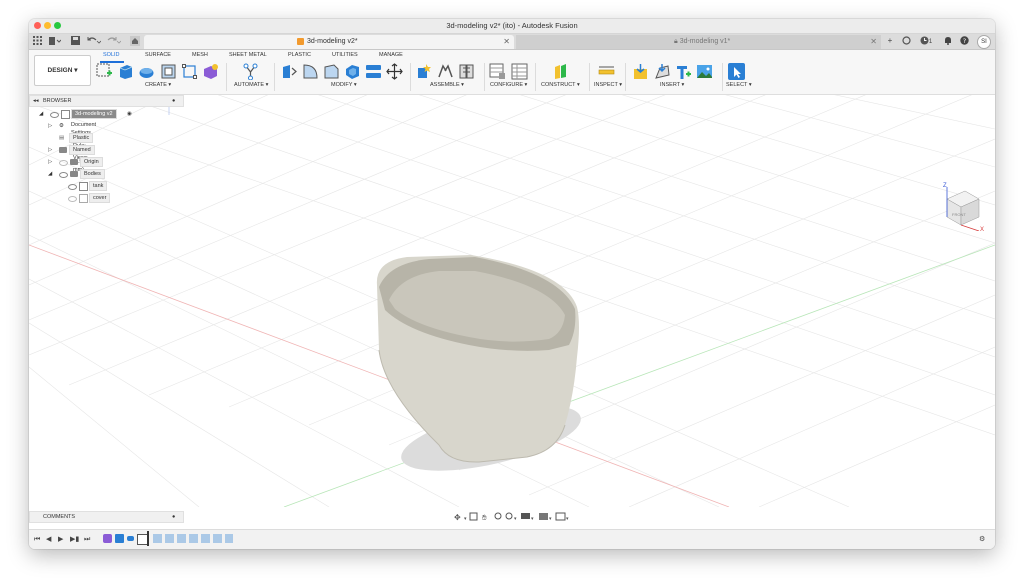 The image size is (1024, 588). I want to click on extrude-icon, so click(125, 71).